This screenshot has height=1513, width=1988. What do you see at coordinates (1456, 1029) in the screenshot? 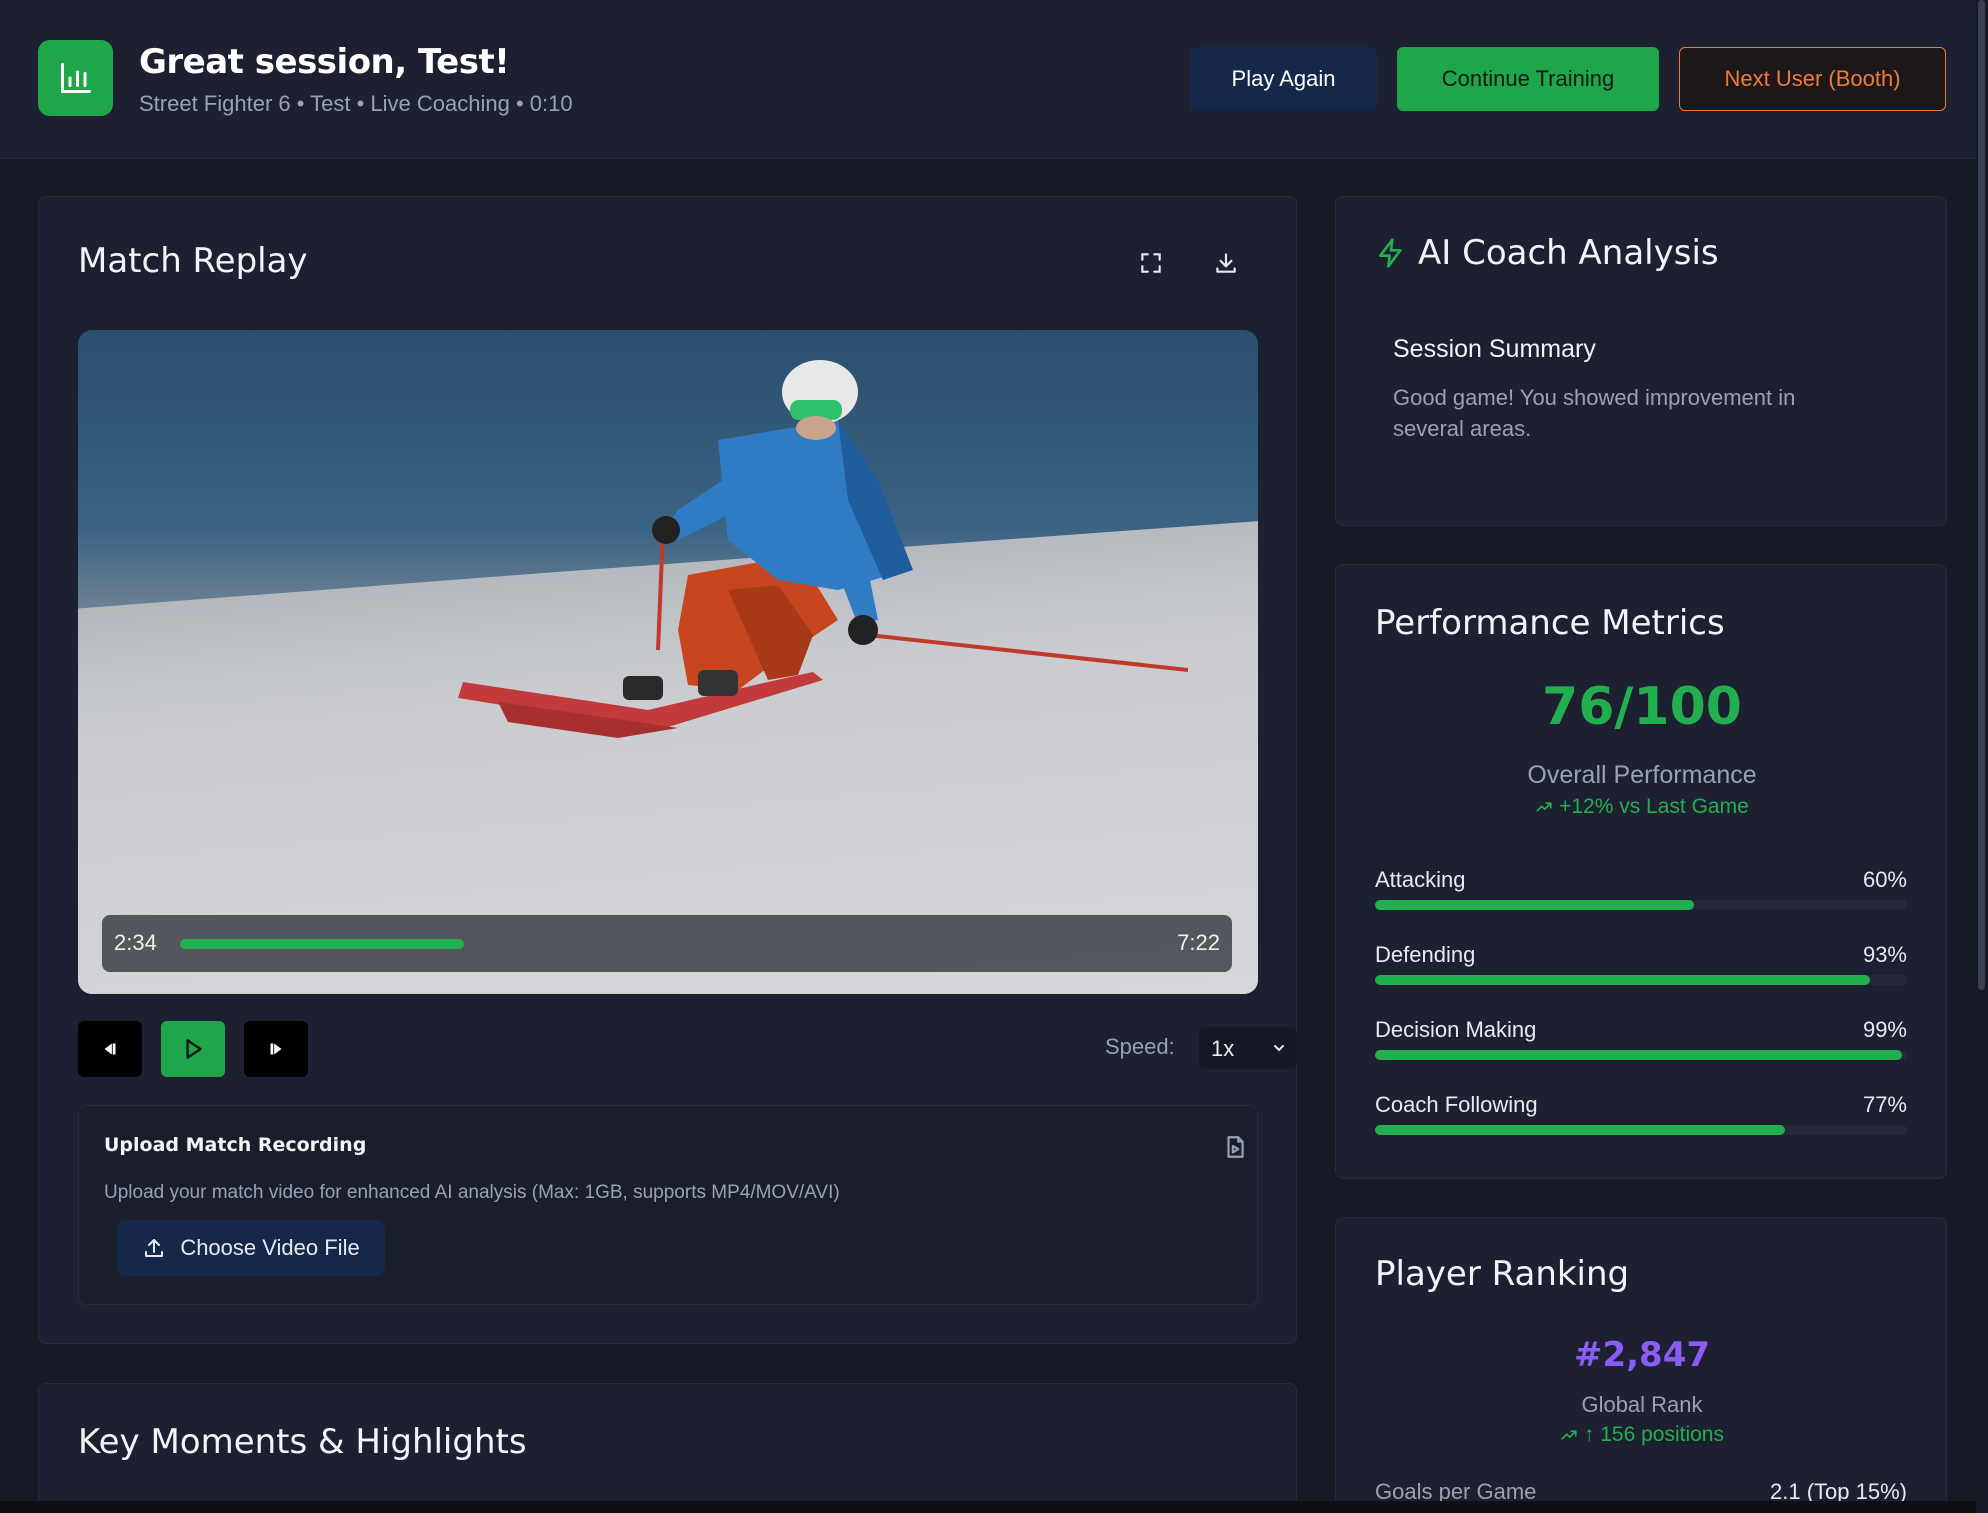
I see `metric-label: Decision Making` at bounding box center [1456, 1029].